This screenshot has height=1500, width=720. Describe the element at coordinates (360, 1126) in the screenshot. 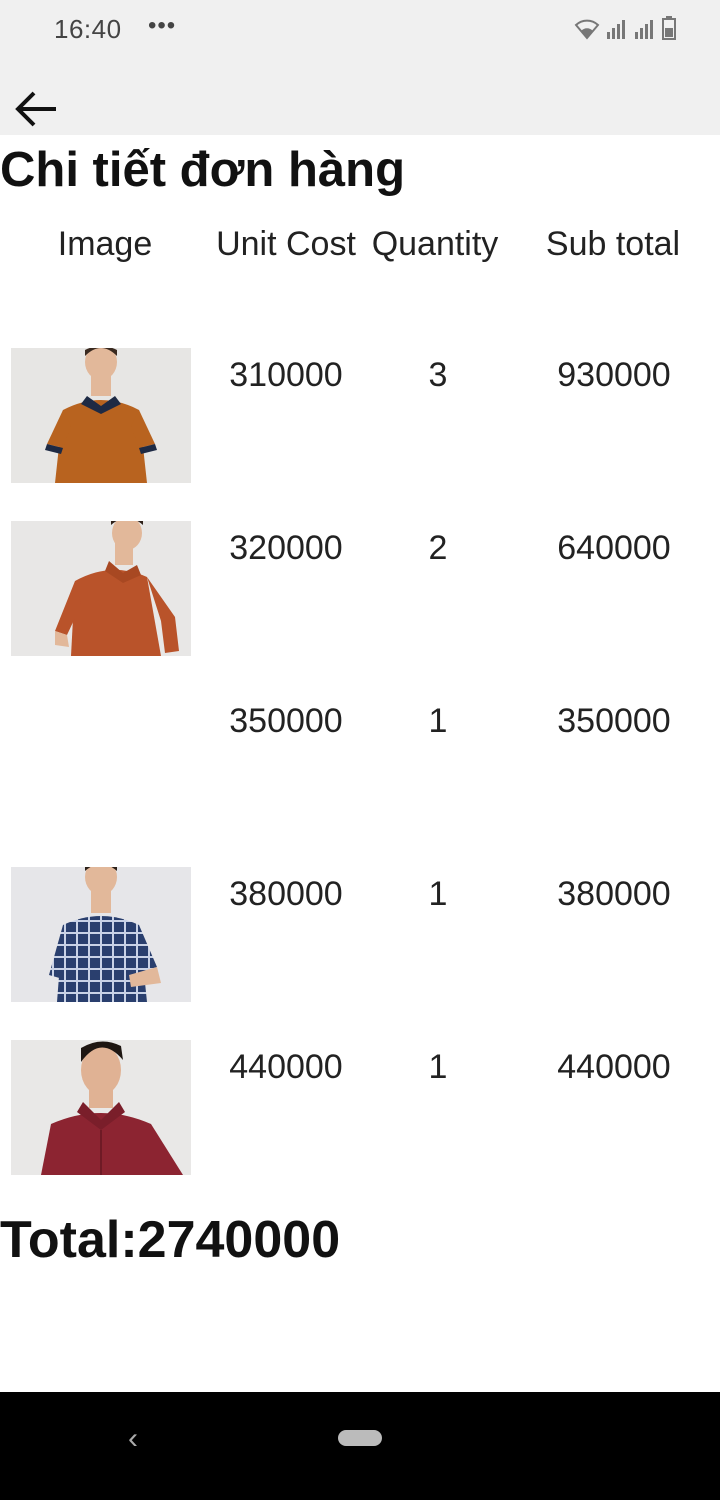

I see `table-row: 440000 1 440000` at that location.